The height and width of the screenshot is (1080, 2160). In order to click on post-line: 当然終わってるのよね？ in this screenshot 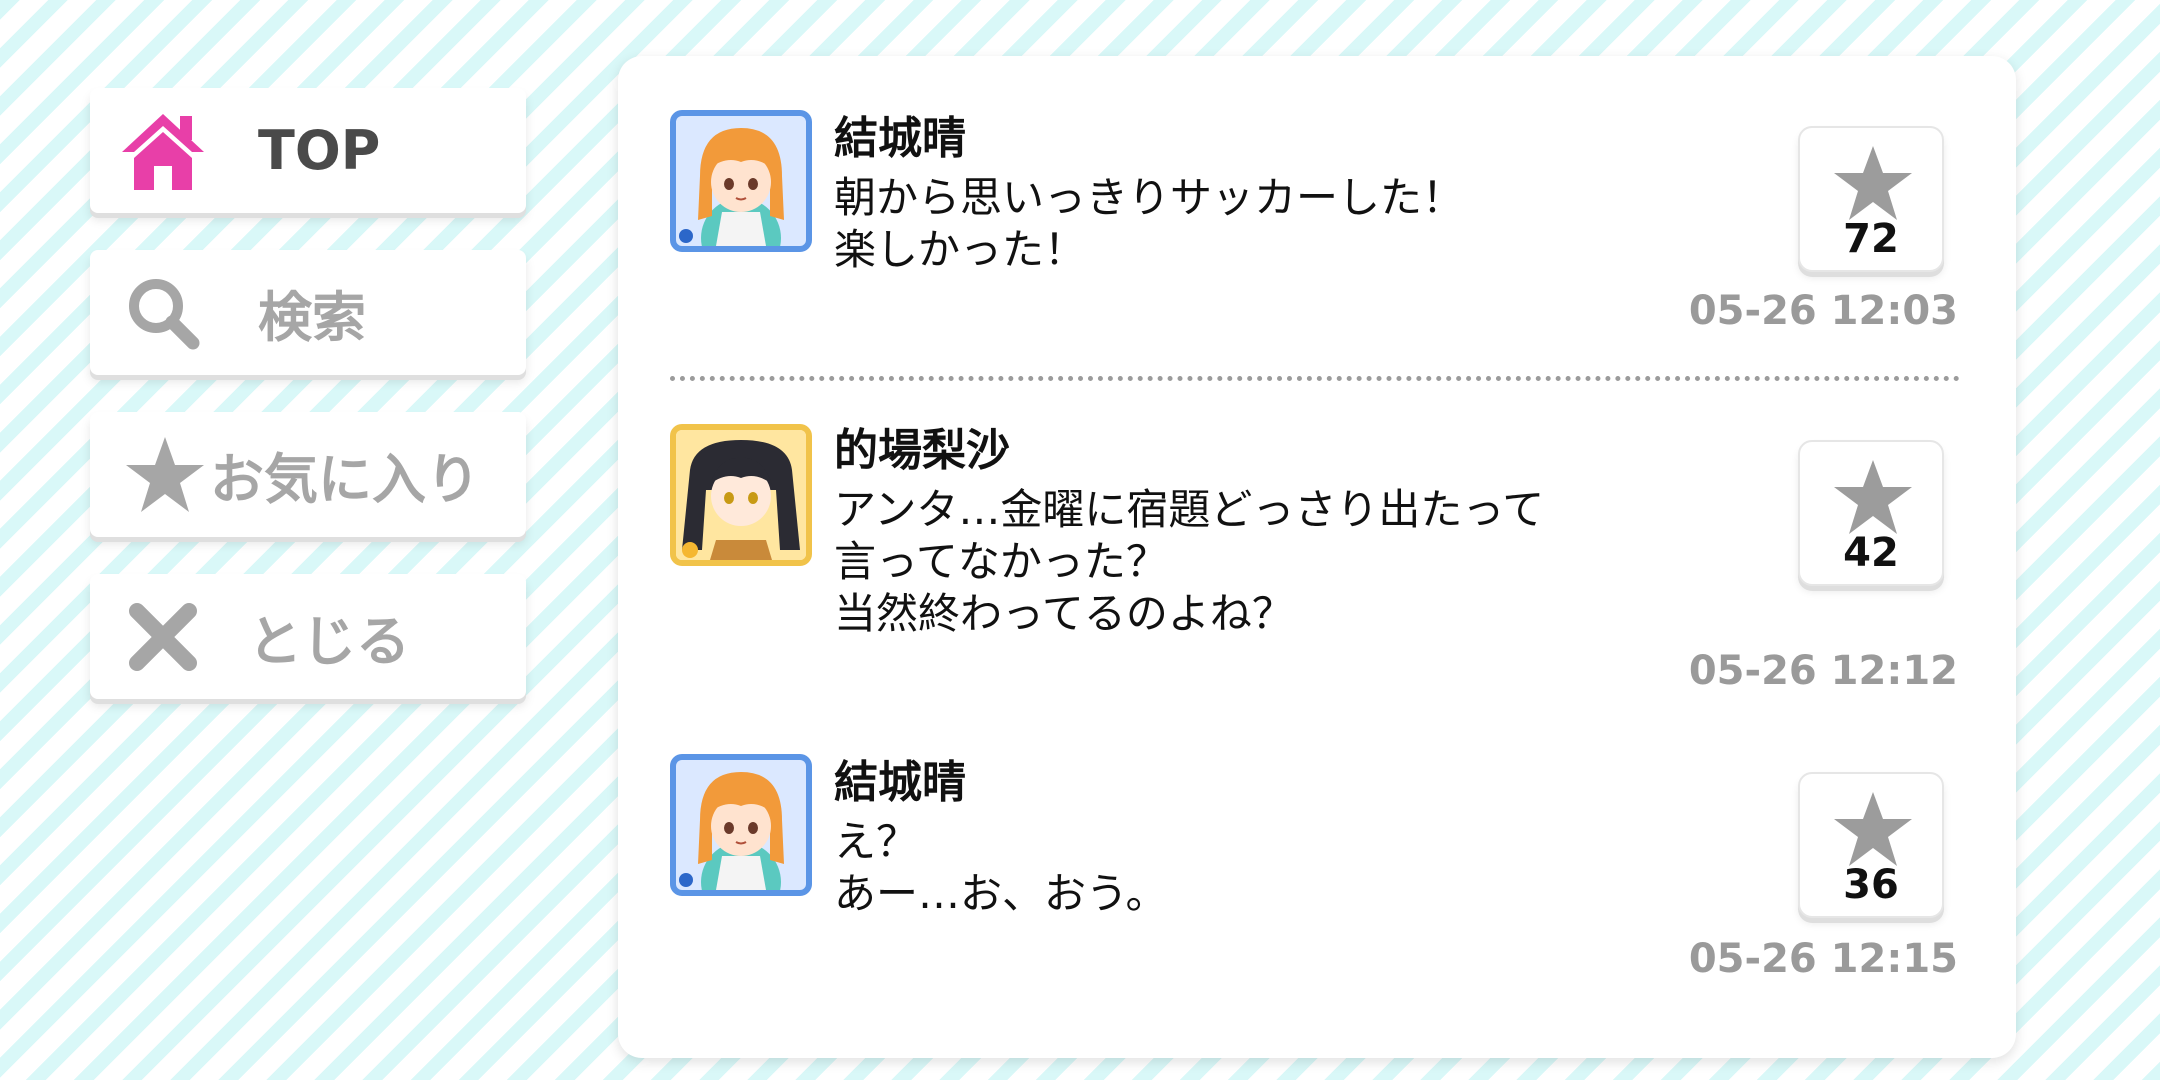, I will do `click(1064, 613)`.